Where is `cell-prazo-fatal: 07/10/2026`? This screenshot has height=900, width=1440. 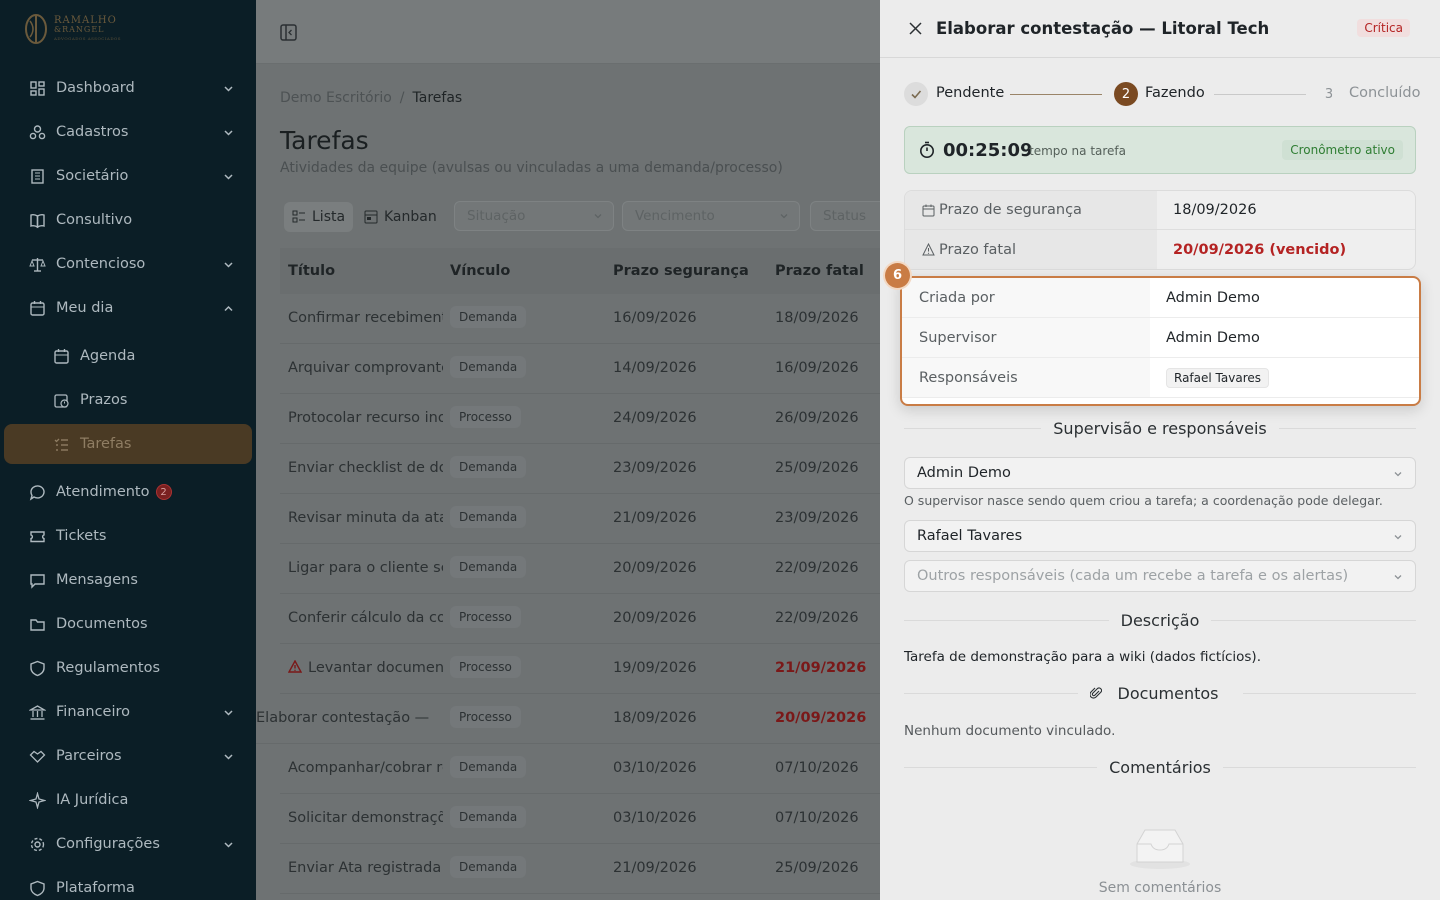 cell-prazo-fatal: 07/10/2026 is located at coordinates (817, 768).